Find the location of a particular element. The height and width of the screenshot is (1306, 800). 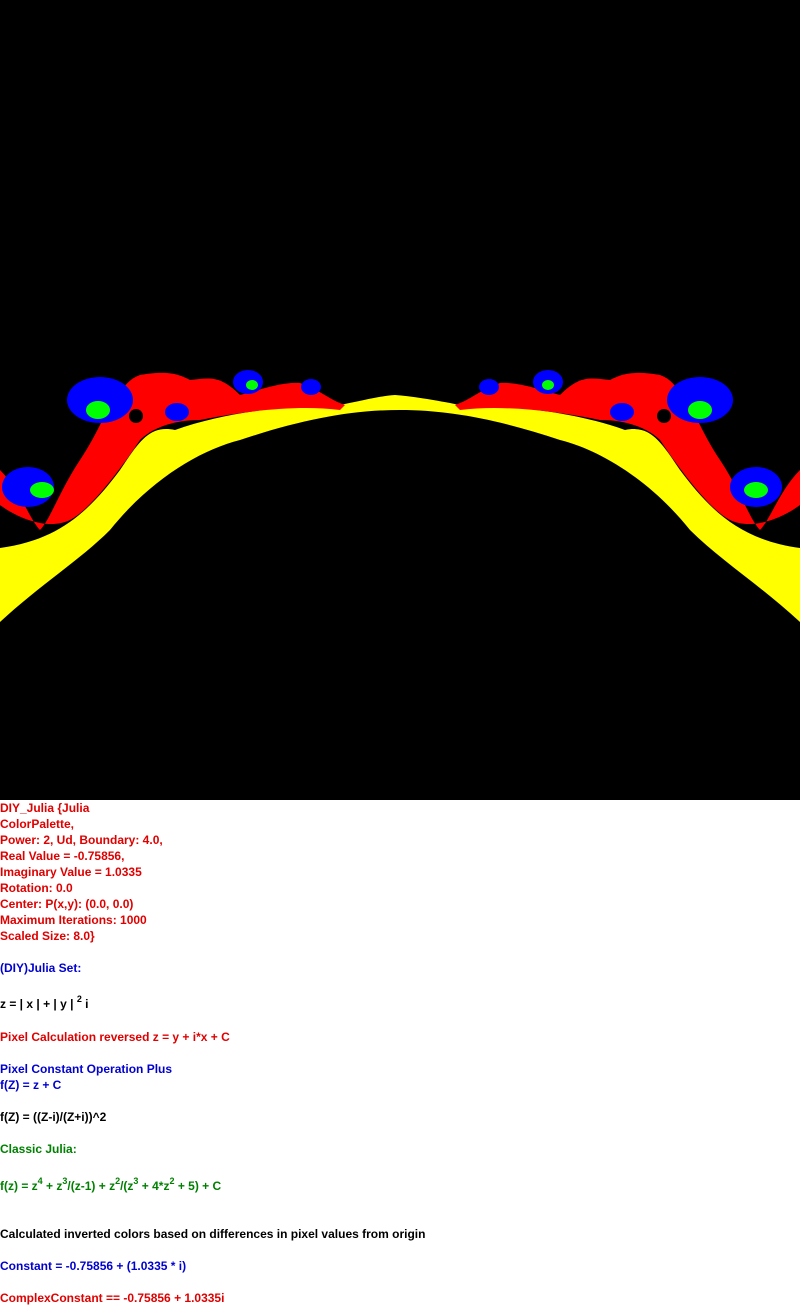

z-equation-text: z = | x | + | y | is located at coordinates (38, 1004).